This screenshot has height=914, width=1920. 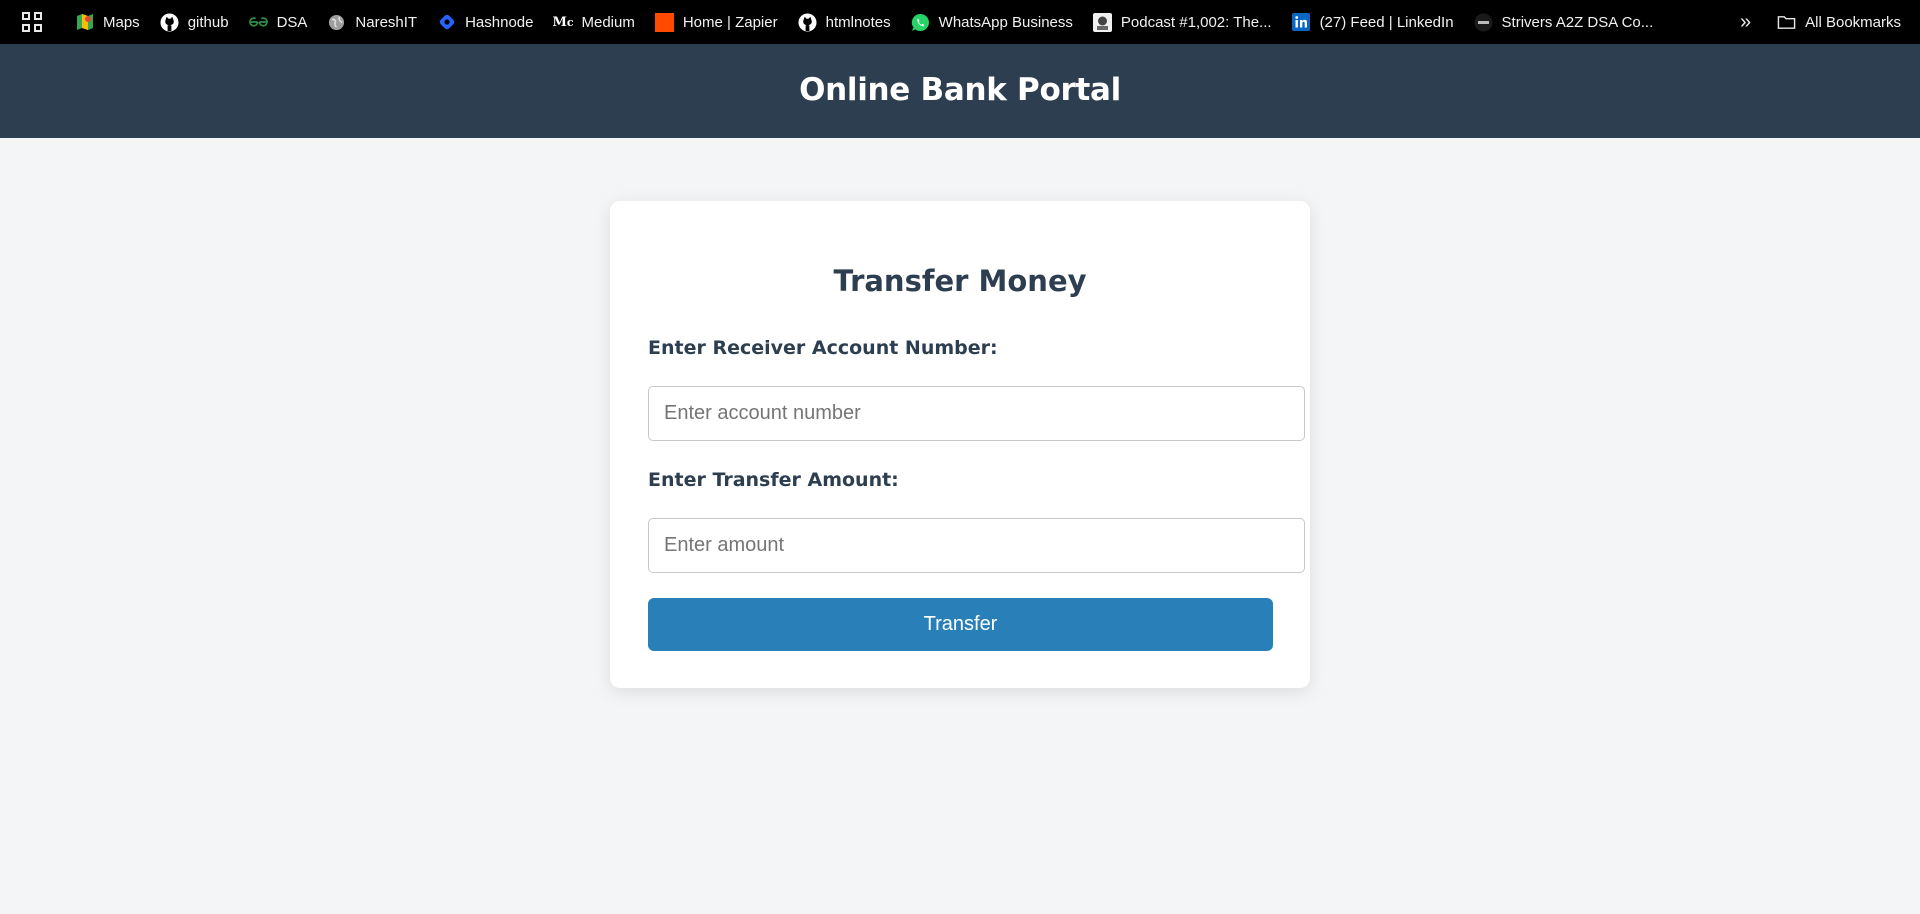 I want to click on bookmark-label: WhatsApp Business, so click(x=1005, y=22).